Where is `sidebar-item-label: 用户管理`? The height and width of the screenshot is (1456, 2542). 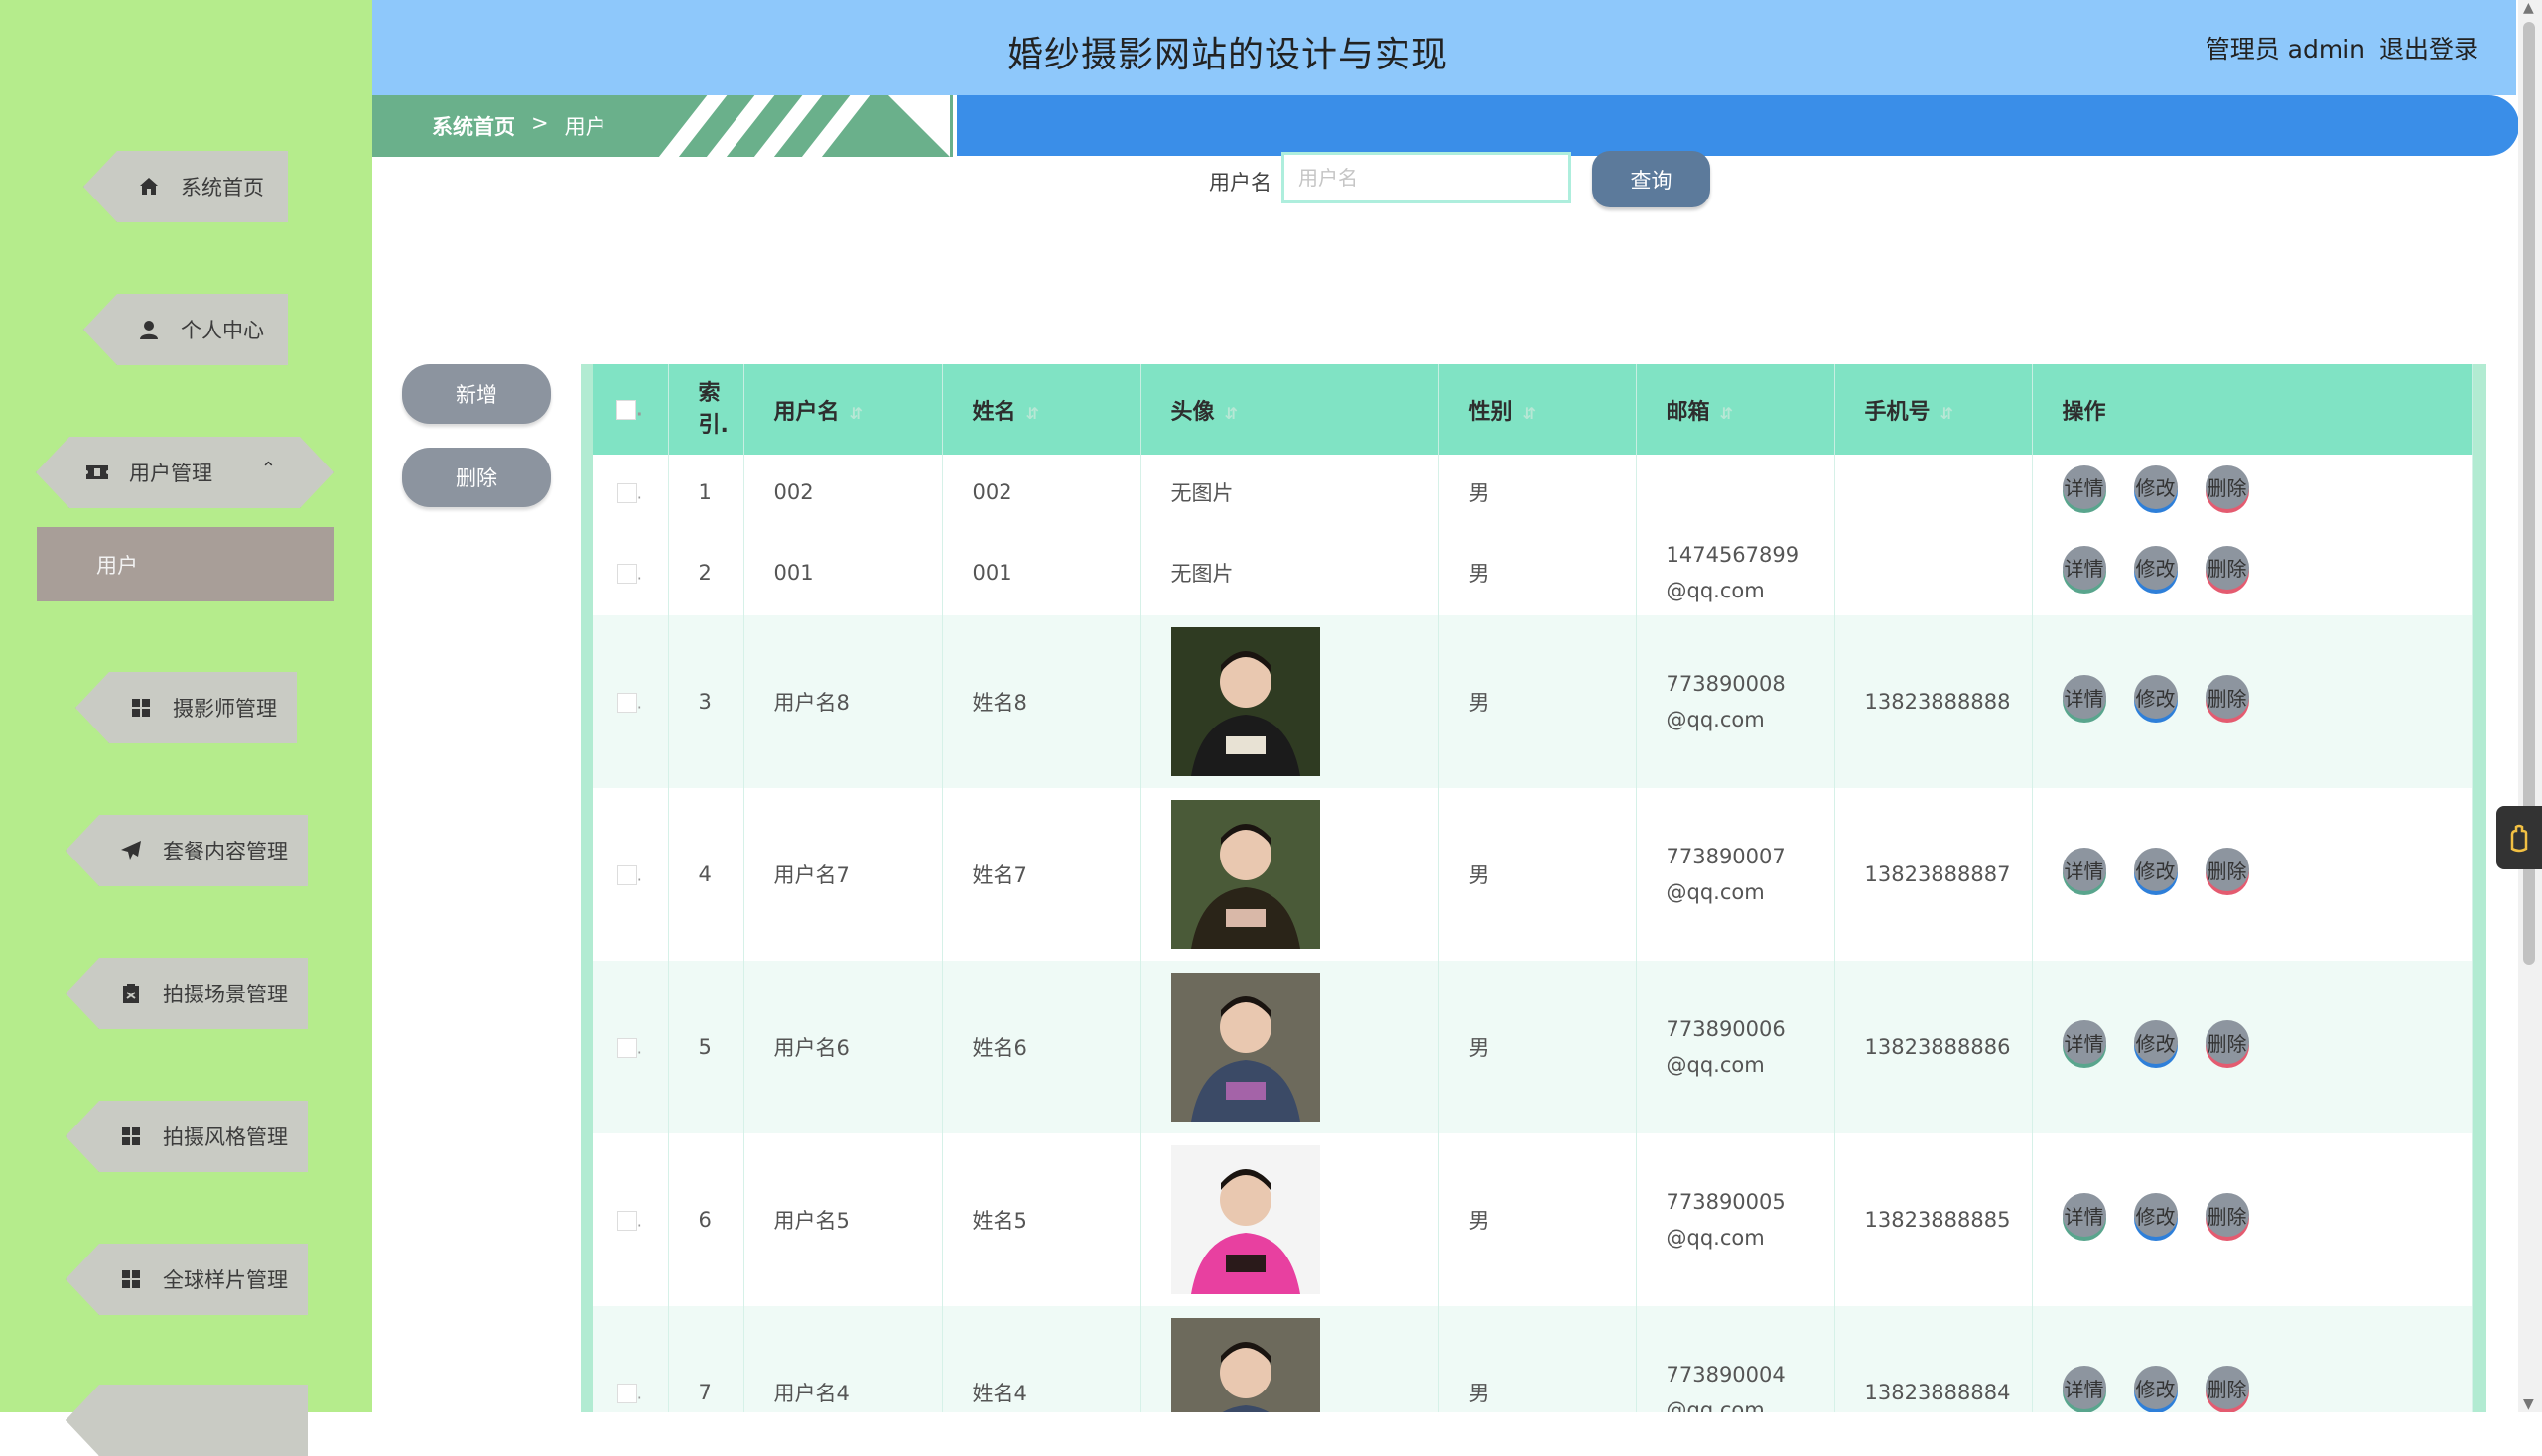
sidebar-item-label: 用户管理 is located at coordinates (170, 473).